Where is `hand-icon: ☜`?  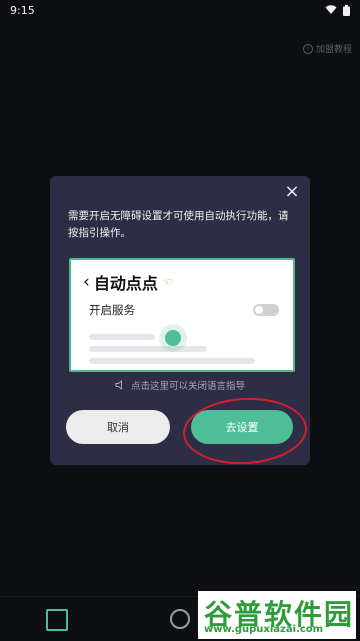 hand-icon: ☜ is located at coordinates (167, 282).